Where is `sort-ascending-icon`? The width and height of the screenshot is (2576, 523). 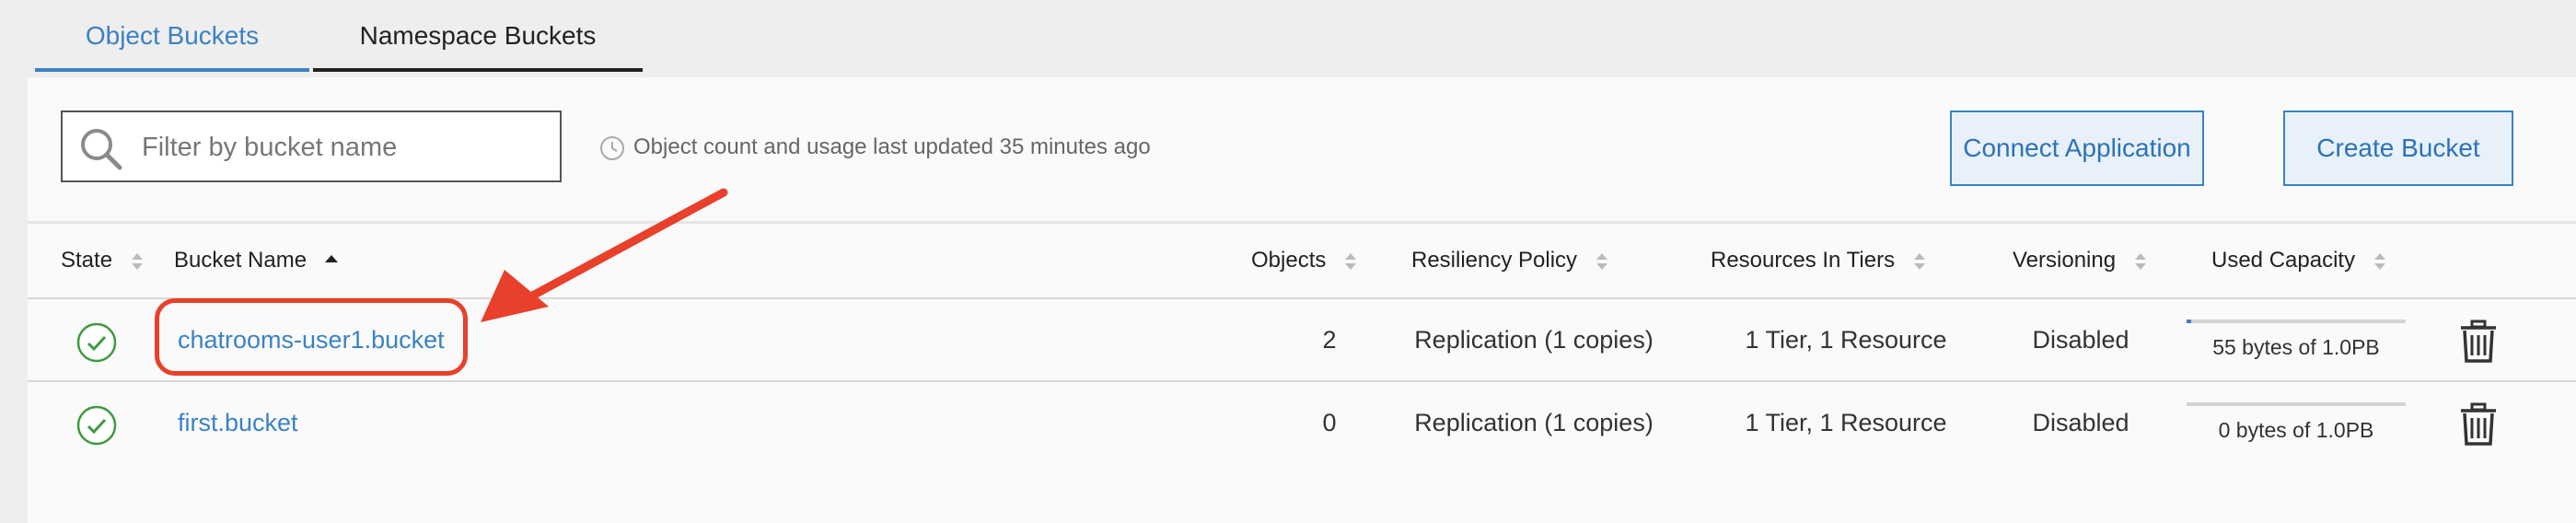 sort-ascending-icon is located at coordinates (331, 258).